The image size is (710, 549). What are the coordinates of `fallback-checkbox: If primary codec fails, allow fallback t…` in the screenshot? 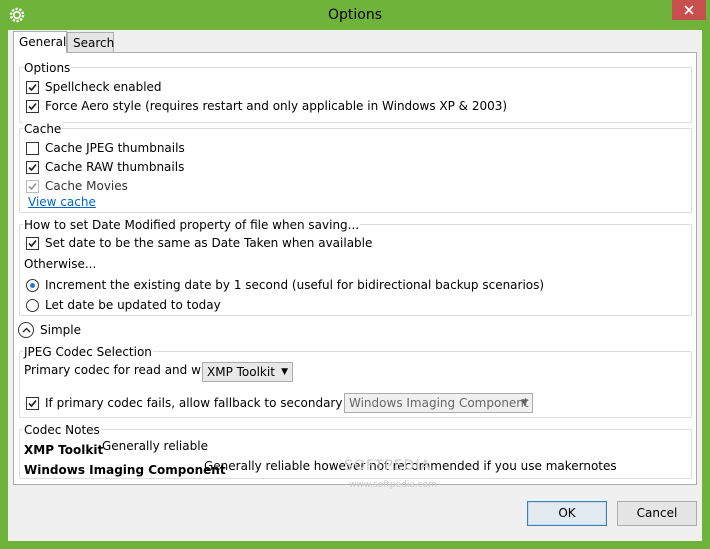 It's located at (204, 403).